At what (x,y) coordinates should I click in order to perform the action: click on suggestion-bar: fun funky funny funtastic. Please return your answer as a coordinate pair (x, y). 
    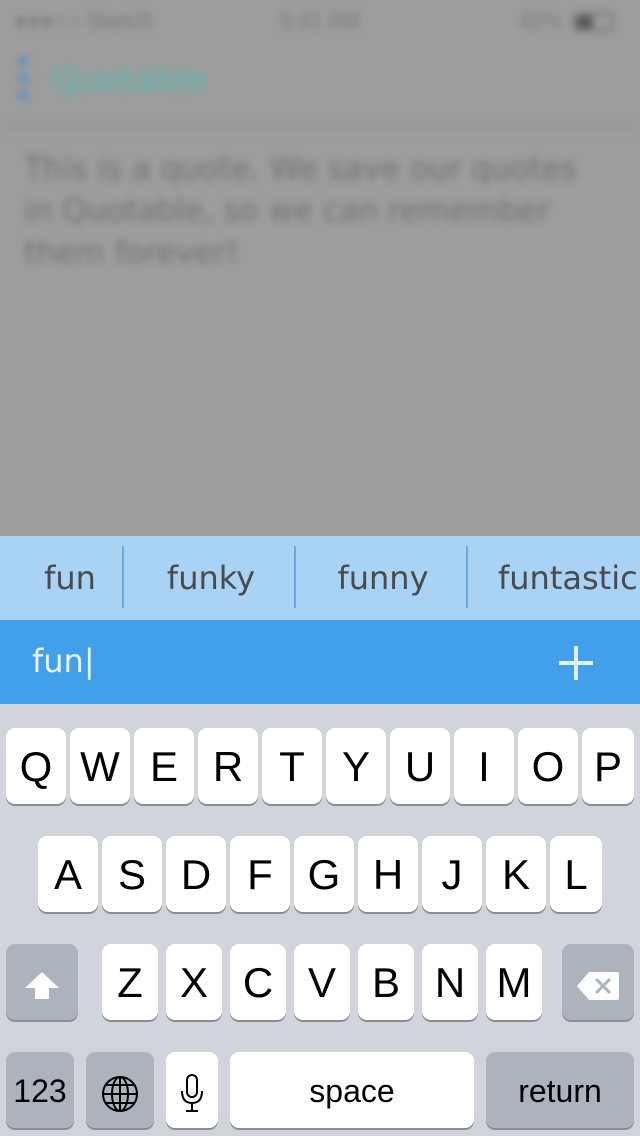
    Looking at the image, I should click on (320, 578).